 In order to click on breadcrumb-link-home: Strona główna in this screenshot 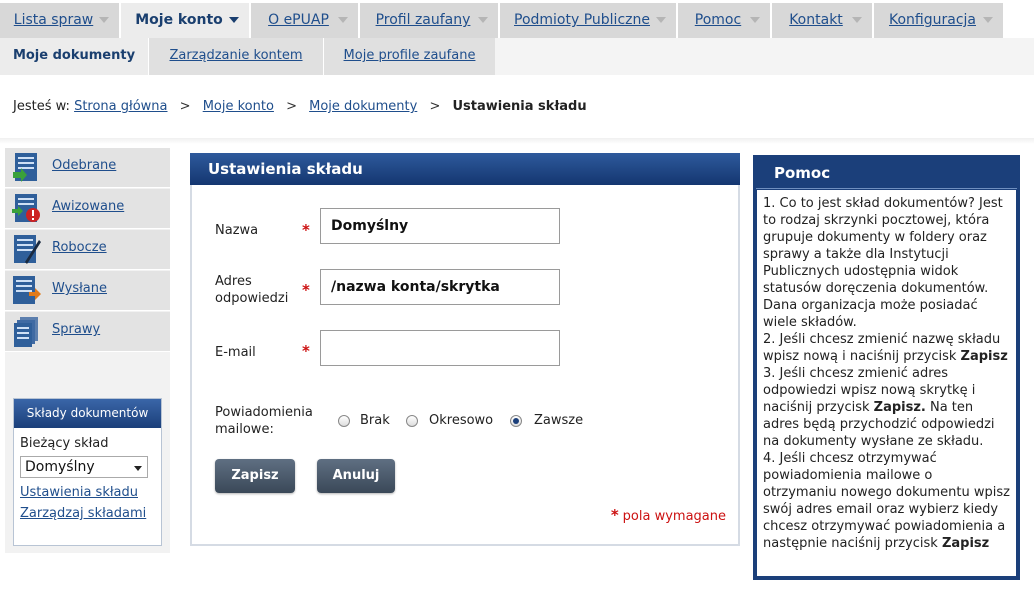, I will do `click(120, 106)`.